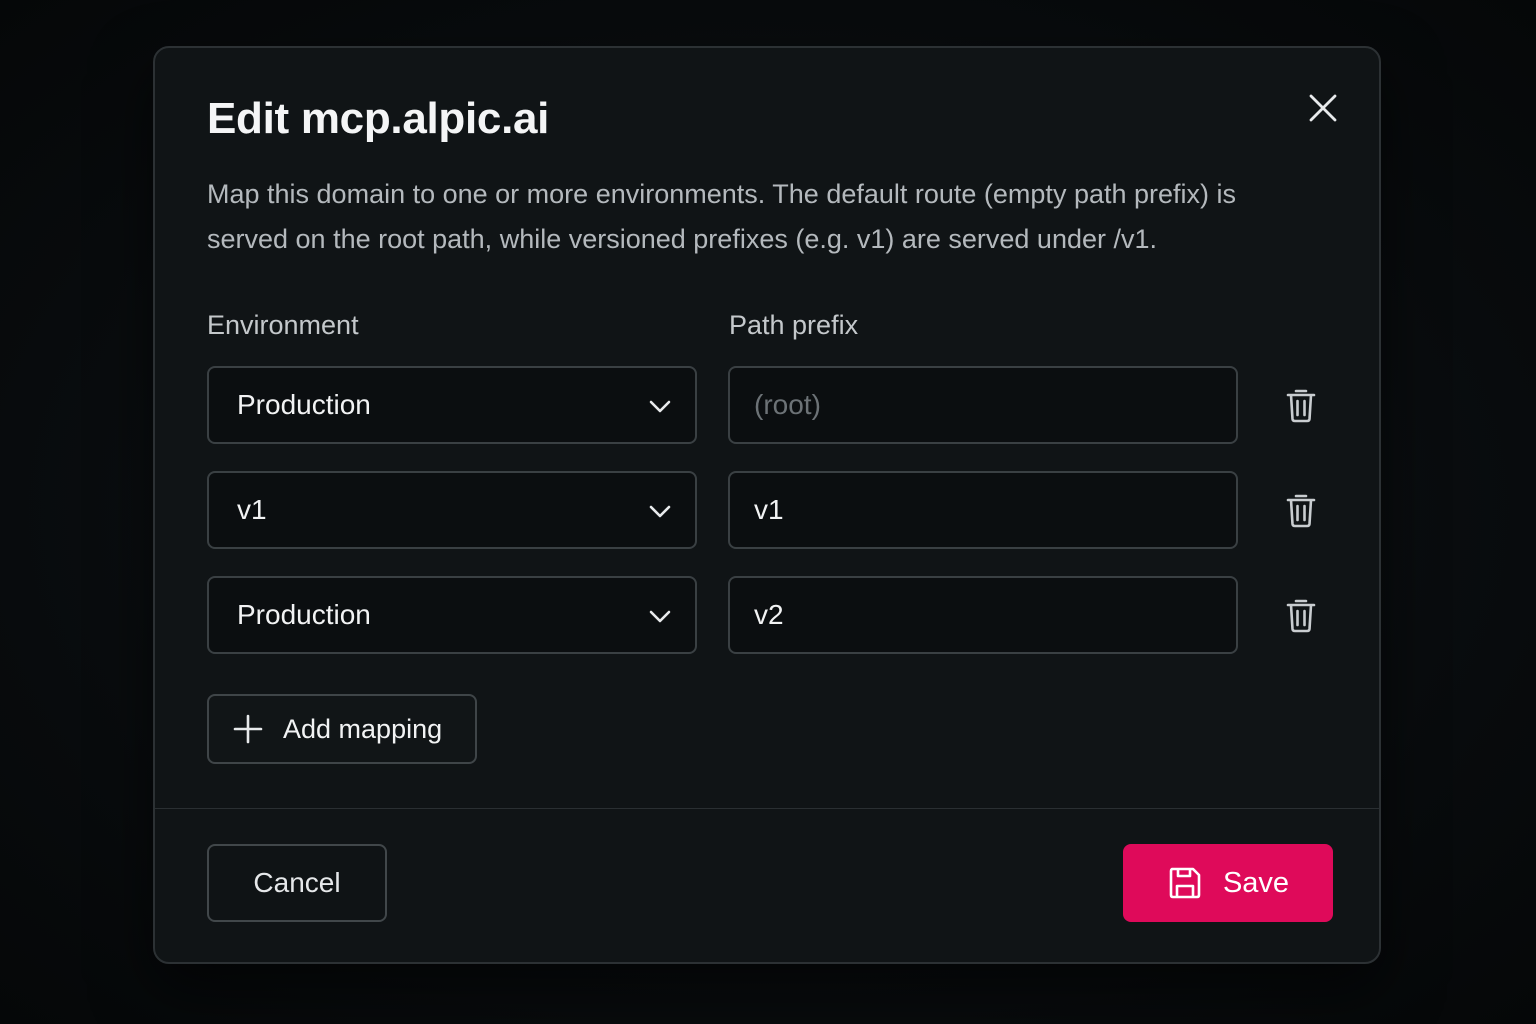 The height and width of the screenshot is (1024, 1536). Describe the element at coordinates (378, 118) in the screenshot. I see `dialog-title: Edit mcp.alpic.ai` at that location.